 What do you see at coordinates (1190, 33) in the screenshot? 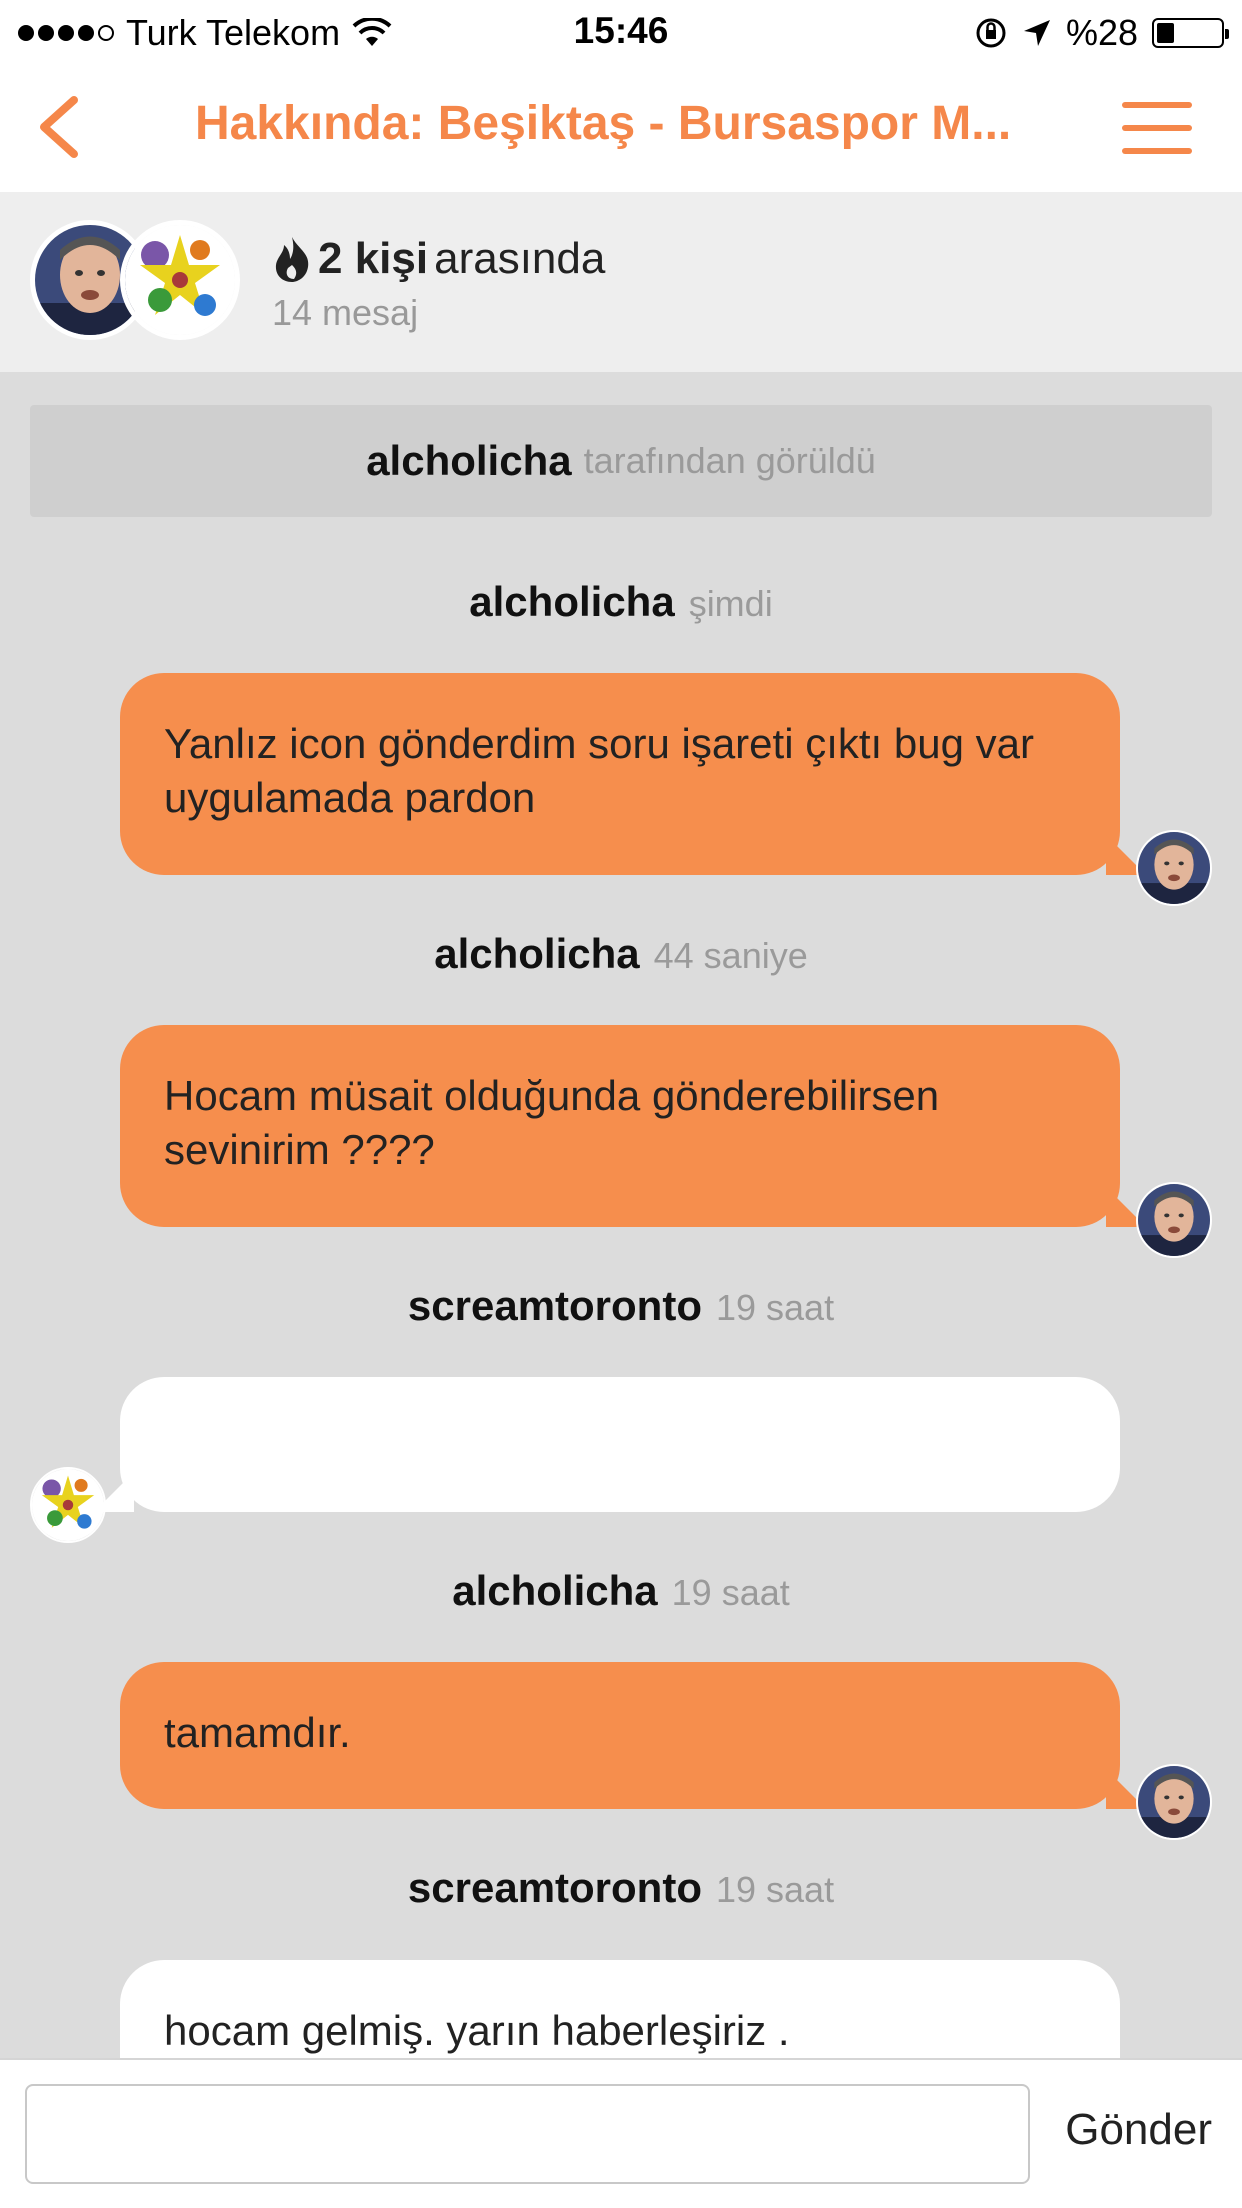
I see `battery-icon` at bounding box center [1190, 33].